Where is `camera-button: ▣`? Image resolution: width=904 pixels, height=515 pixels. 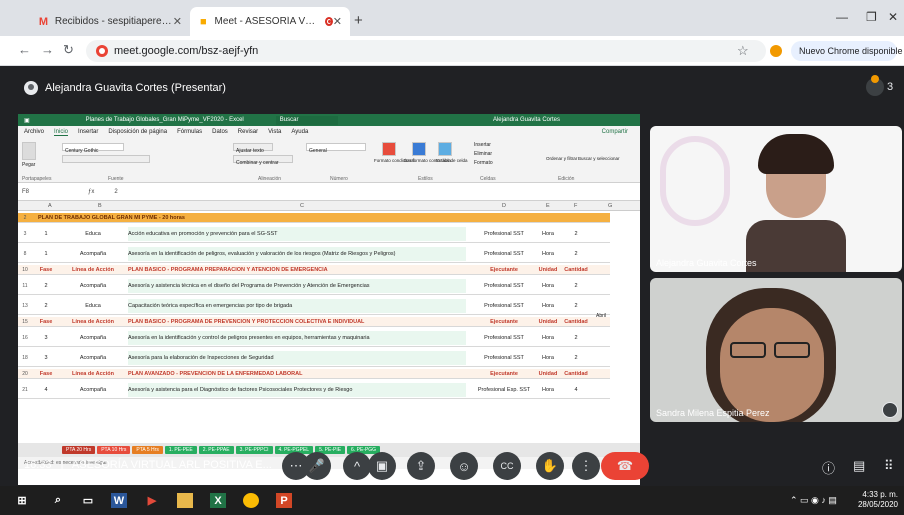
camera-button: ▣ is located at coordinates (382, 466).